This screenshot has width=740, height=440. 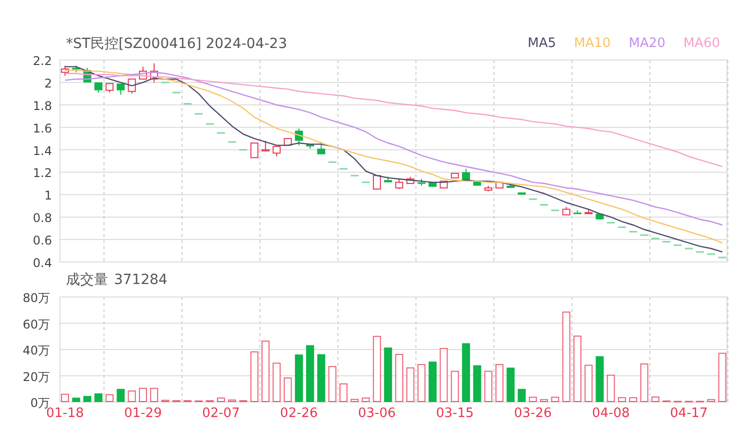 I want to click on axis-label: 80万, so click(x=36, y=298).